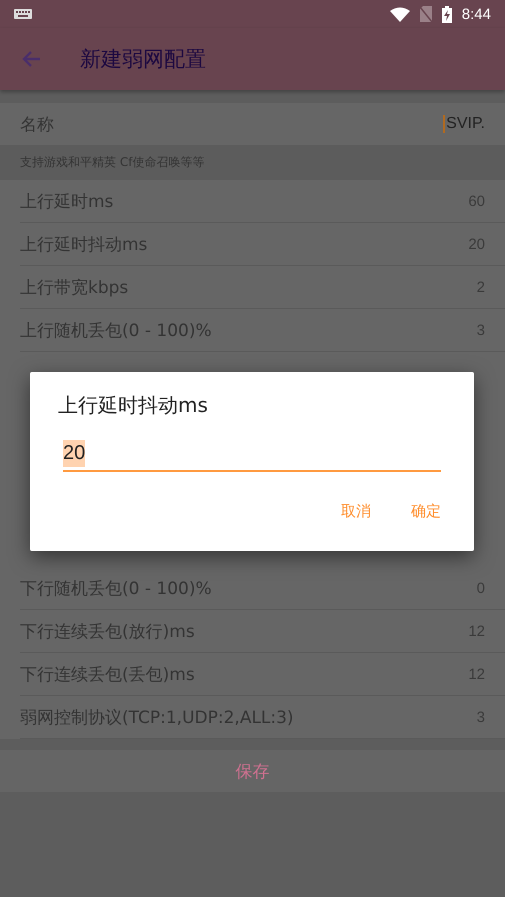  Describe the element at coordinates (426, 511) in the screenshot. I see `dialog-button: 确定` at that location.